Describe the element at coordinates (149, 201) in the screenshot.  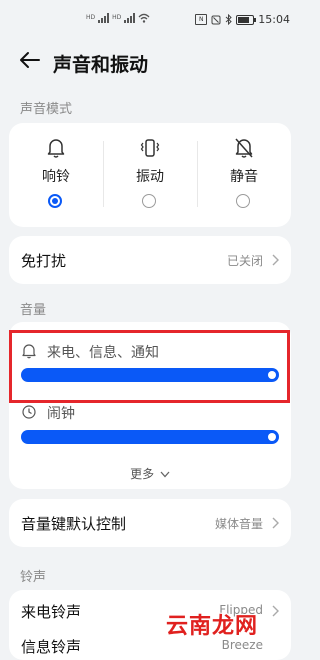
I see `mode-vibrate-radio` at that location.